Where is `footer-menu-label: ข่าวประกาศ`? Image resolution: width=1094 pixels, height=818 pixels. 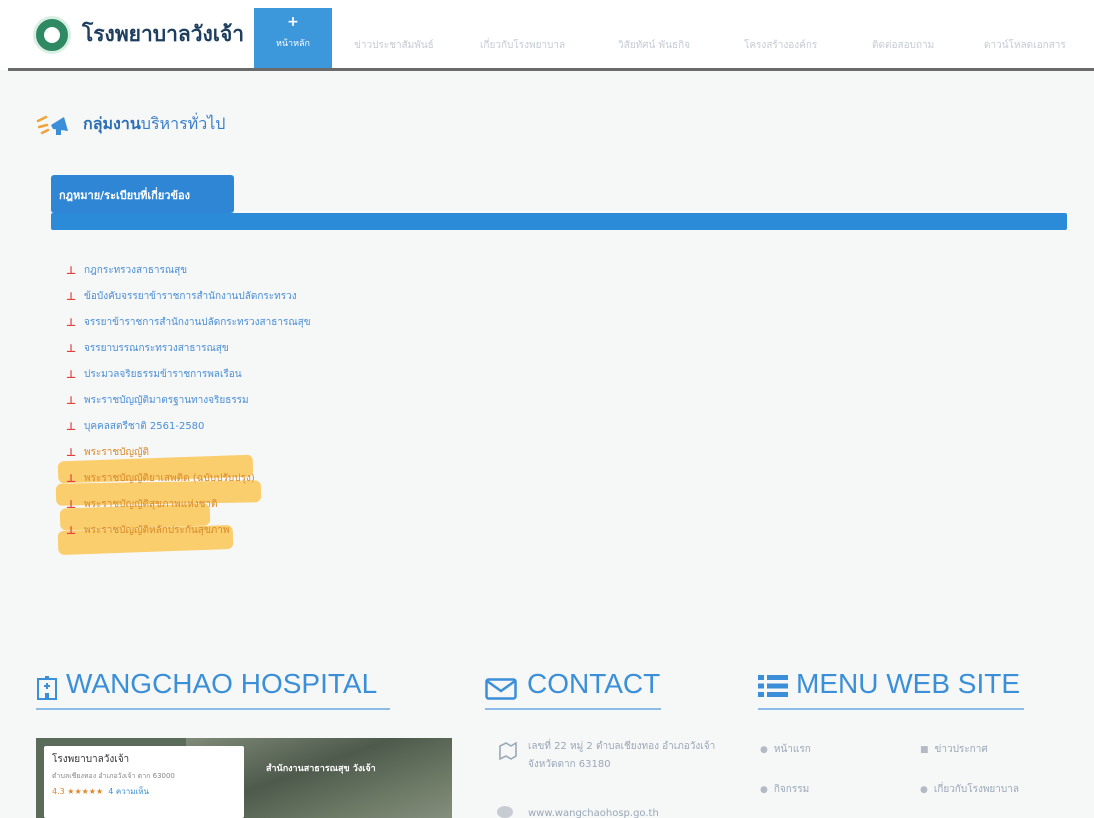
footer-menu-label: ข่าวประกาศ is located at coordinates (961, 749).